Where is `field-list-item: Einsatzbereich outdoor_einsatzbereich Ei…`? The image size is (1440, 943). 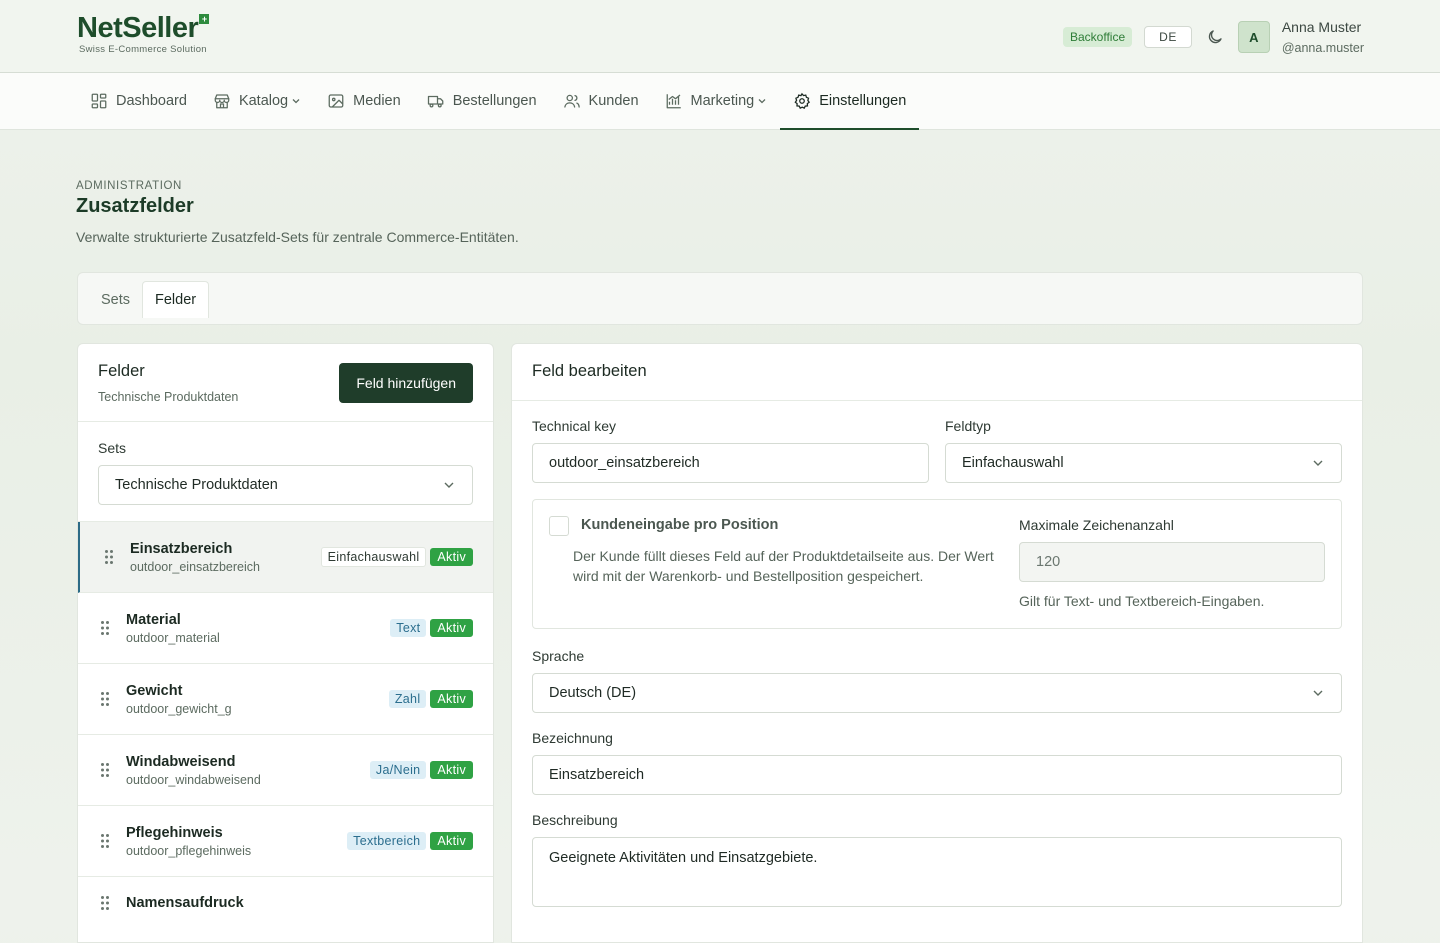 field-list-item: Einsatzbereich outdoor_einsatzbereich Ei… is located at coordinates (285, 557).